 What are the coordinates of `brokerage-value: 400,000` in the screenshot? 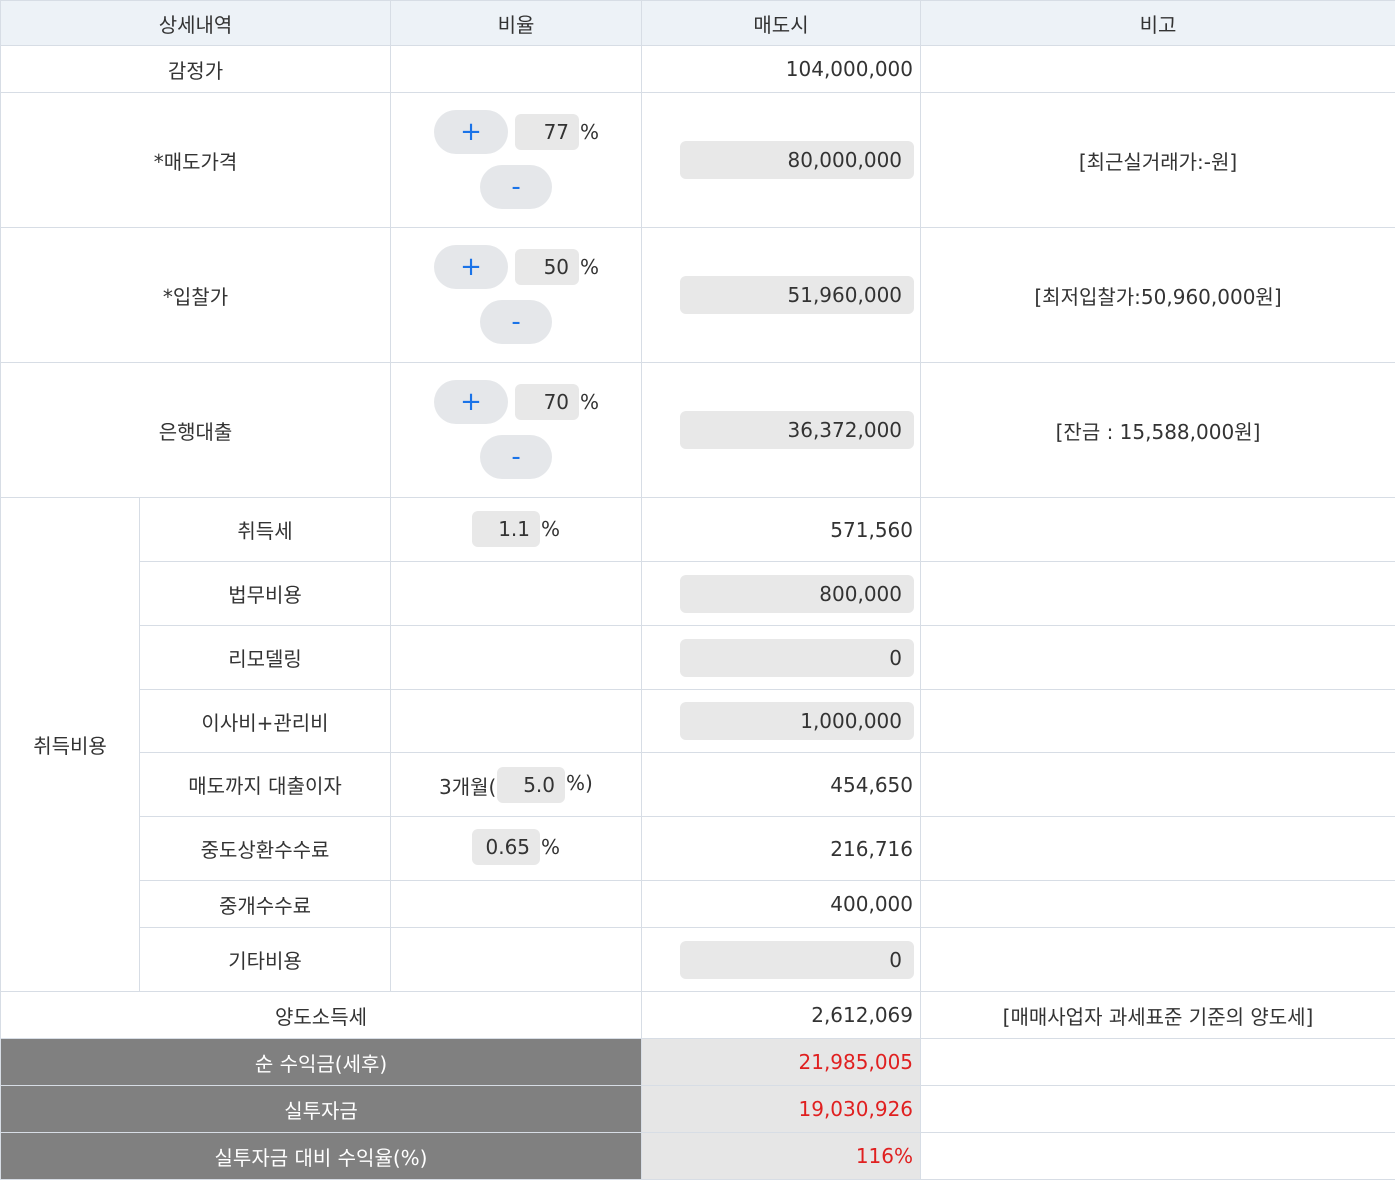 It's located at (781, 904).